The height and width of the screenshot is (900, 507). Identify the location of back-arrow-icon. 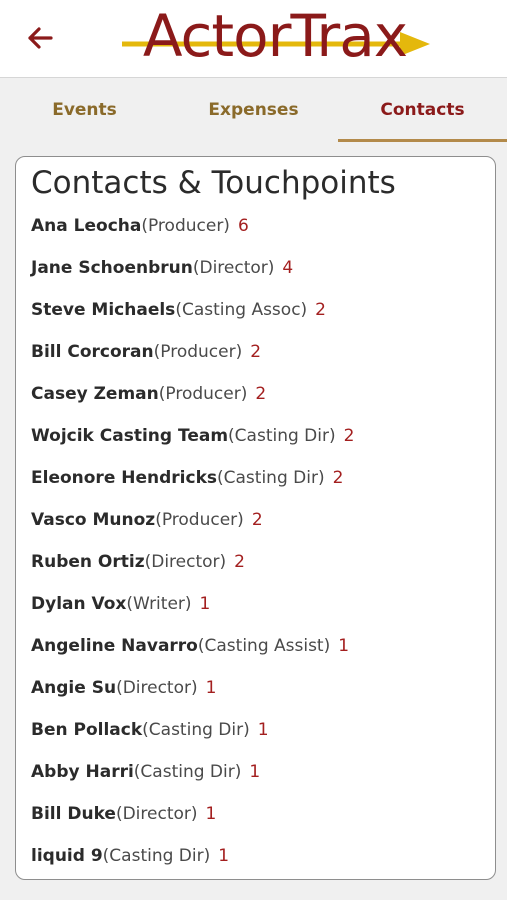
(40, 38).